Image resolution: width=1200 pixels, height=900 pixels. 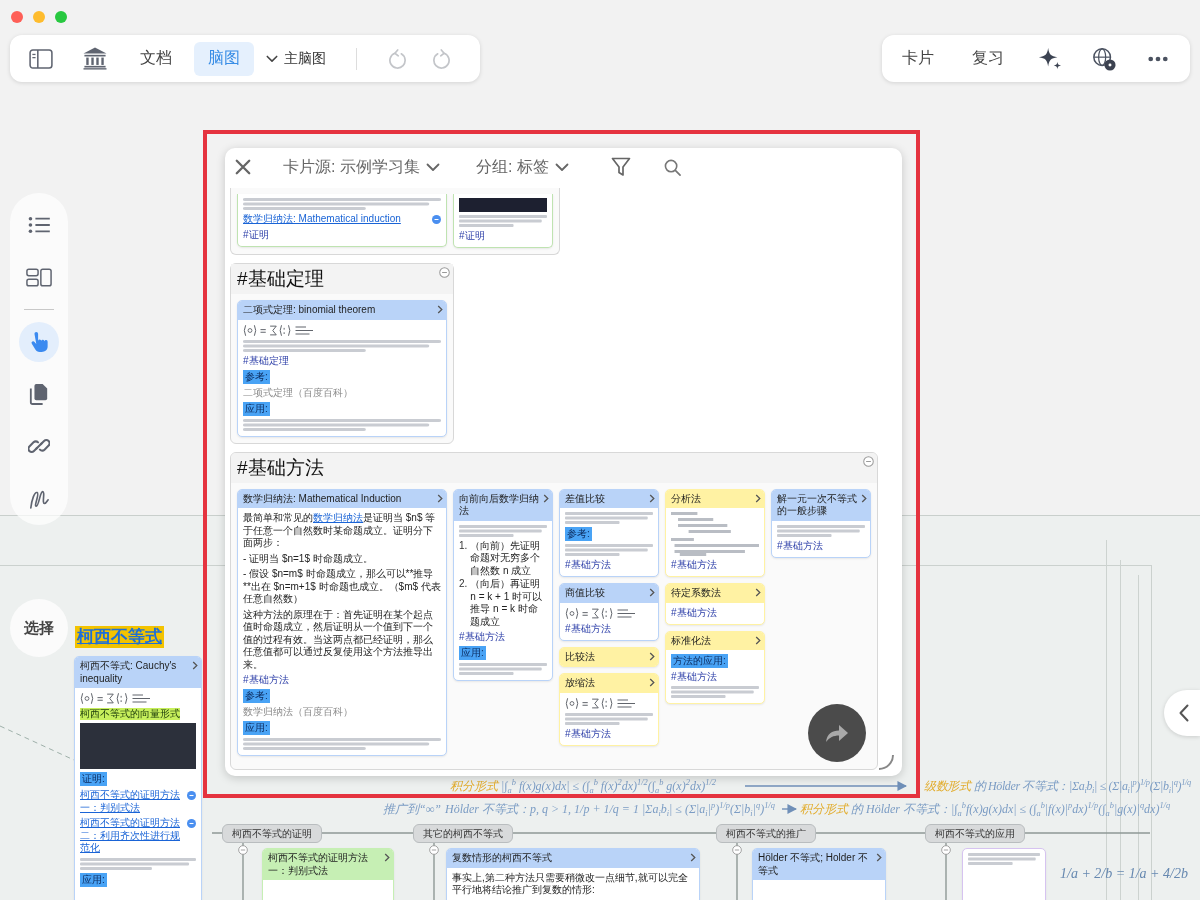 I want to click on card-title: 差值比较, so click(x=585, y=498).